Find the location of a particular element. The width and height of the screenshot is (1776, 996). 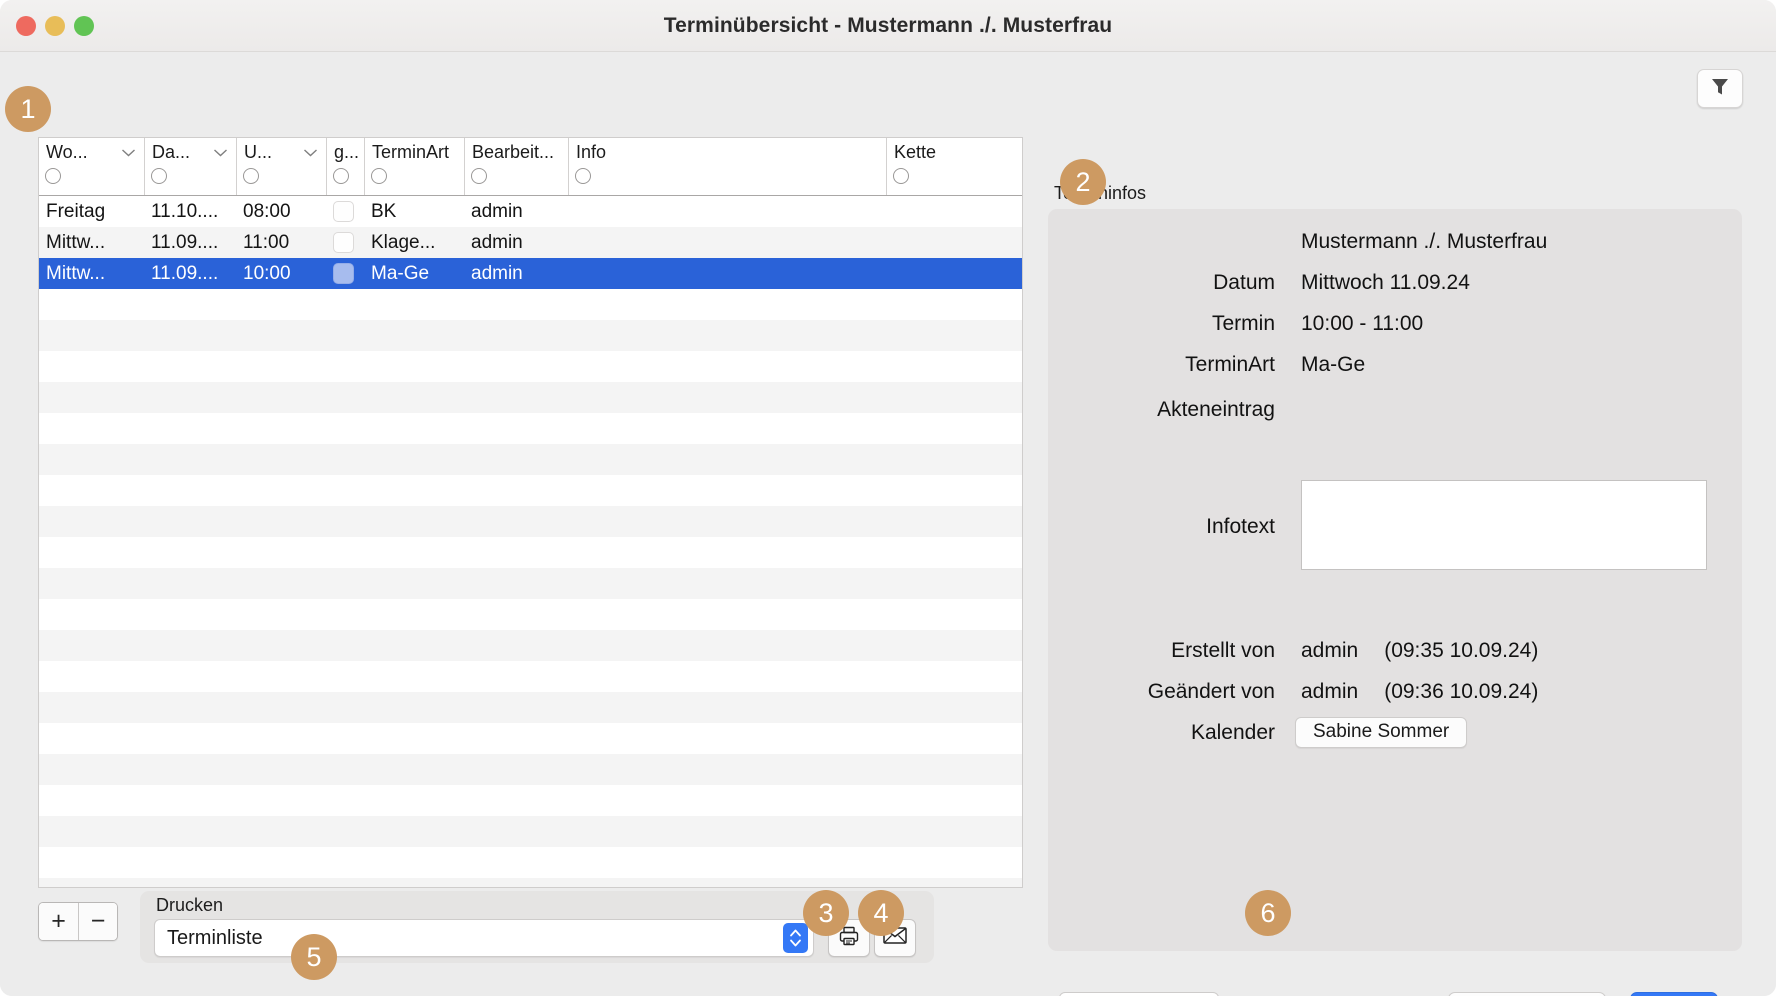

annotation-badge-2: 2 is located at coordinates (1083, 182).